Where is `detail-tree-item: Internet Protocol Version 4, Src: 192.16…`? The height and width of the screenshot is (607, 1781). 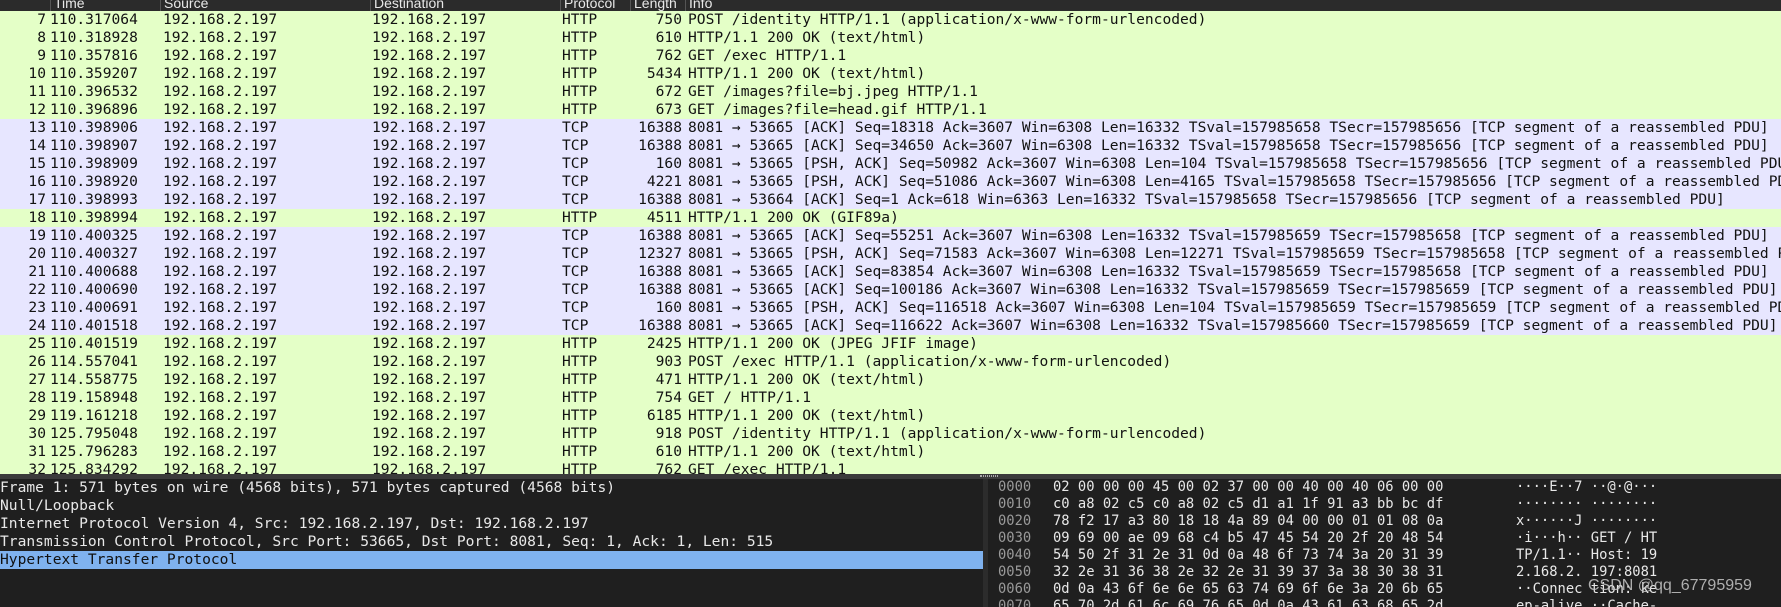 detail-tree-item: Internet Protocol Version 4, Src: 192.16… is located at coordinates (491, 524).